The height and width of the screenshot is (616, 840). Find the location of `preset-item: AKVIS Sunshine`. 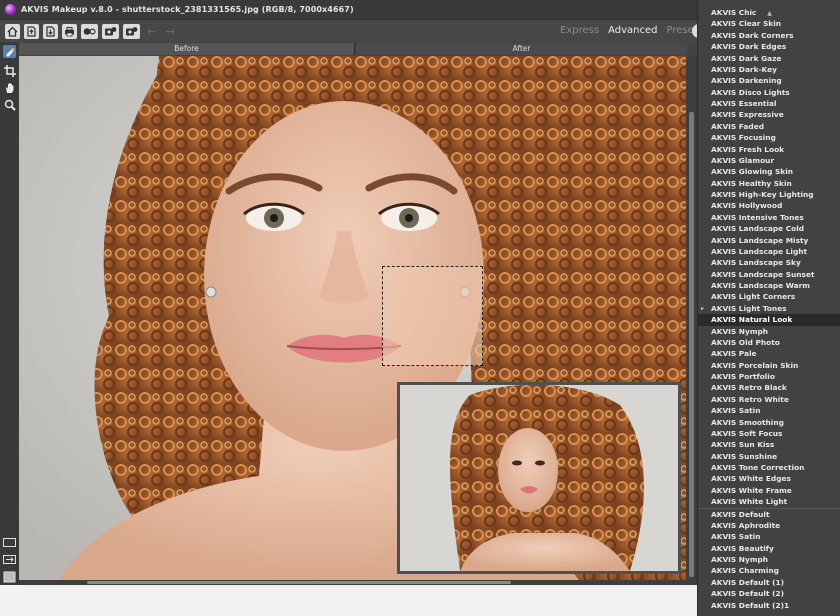

preset-item: AKVIS Sunshine is located at coordinates (769, 456).